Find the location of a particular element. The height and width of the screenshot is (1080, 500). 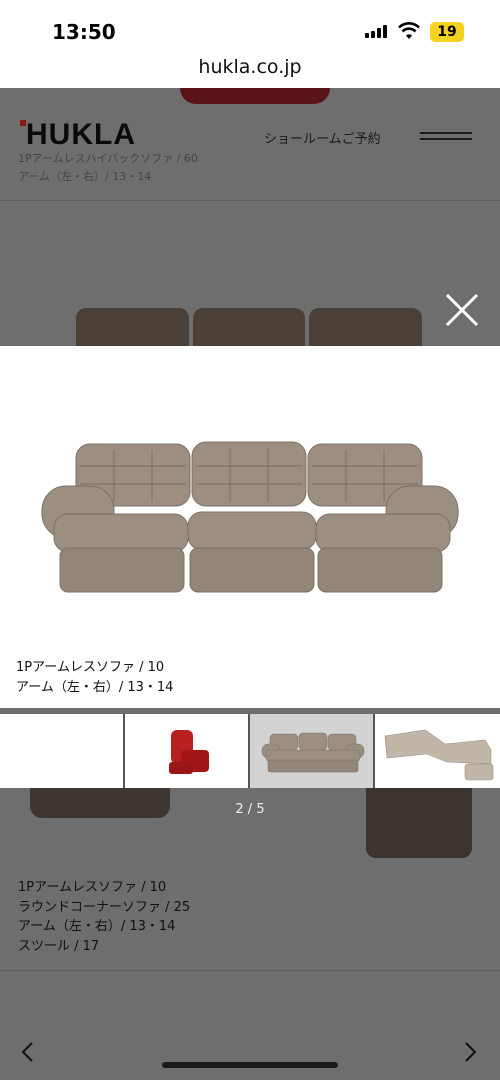

close-icon is located at coordinates (462, 310).